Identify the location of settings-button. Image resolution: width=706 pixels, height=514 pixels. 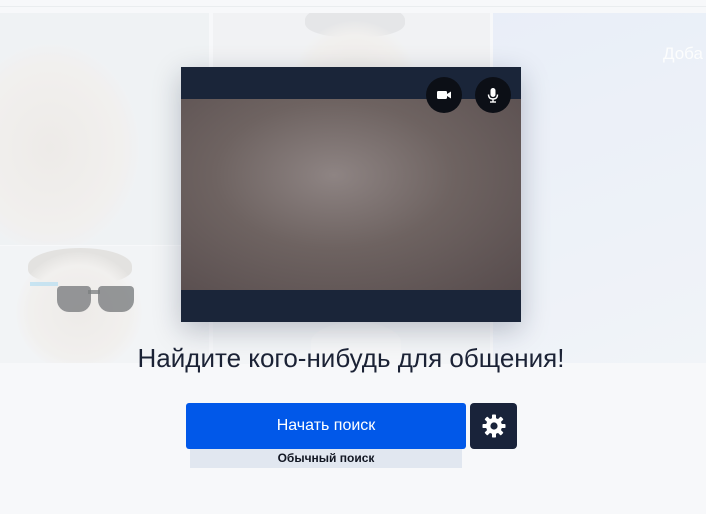
(493, 426).